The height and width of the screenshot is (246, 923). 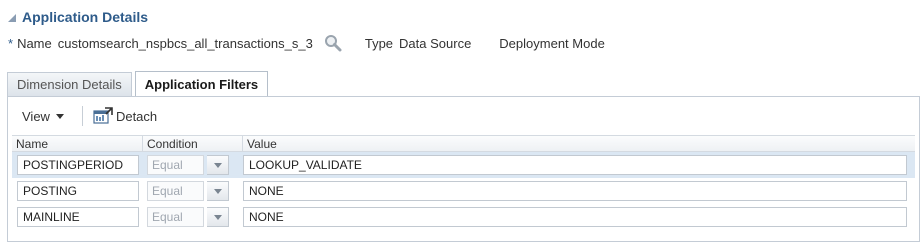 What do you see at coordinates (103, 115) in the screenshot?
I see `detach-window-icon` at bounding box center [103, 115].